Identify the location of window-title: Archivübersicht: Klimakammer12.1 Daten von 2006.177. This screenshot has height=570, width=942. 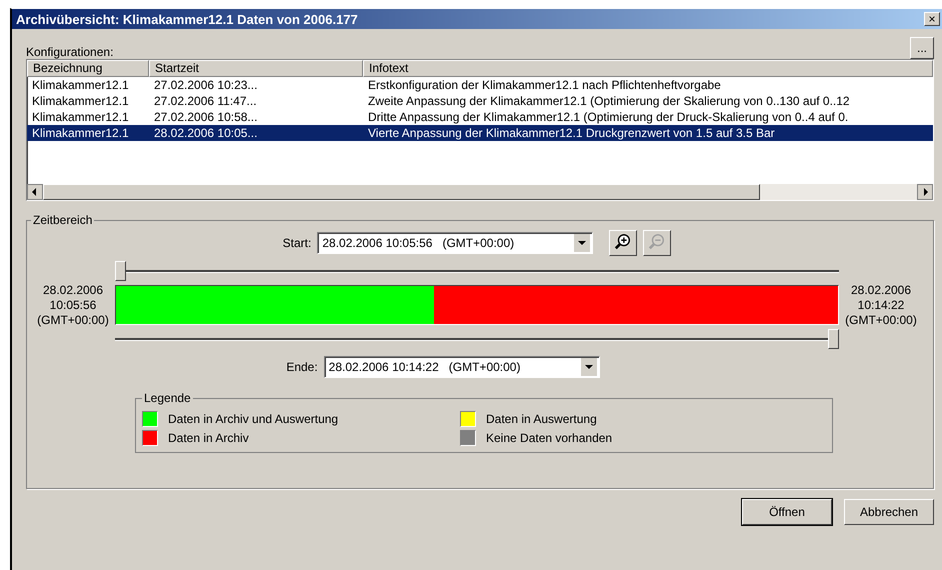
(187, 19).